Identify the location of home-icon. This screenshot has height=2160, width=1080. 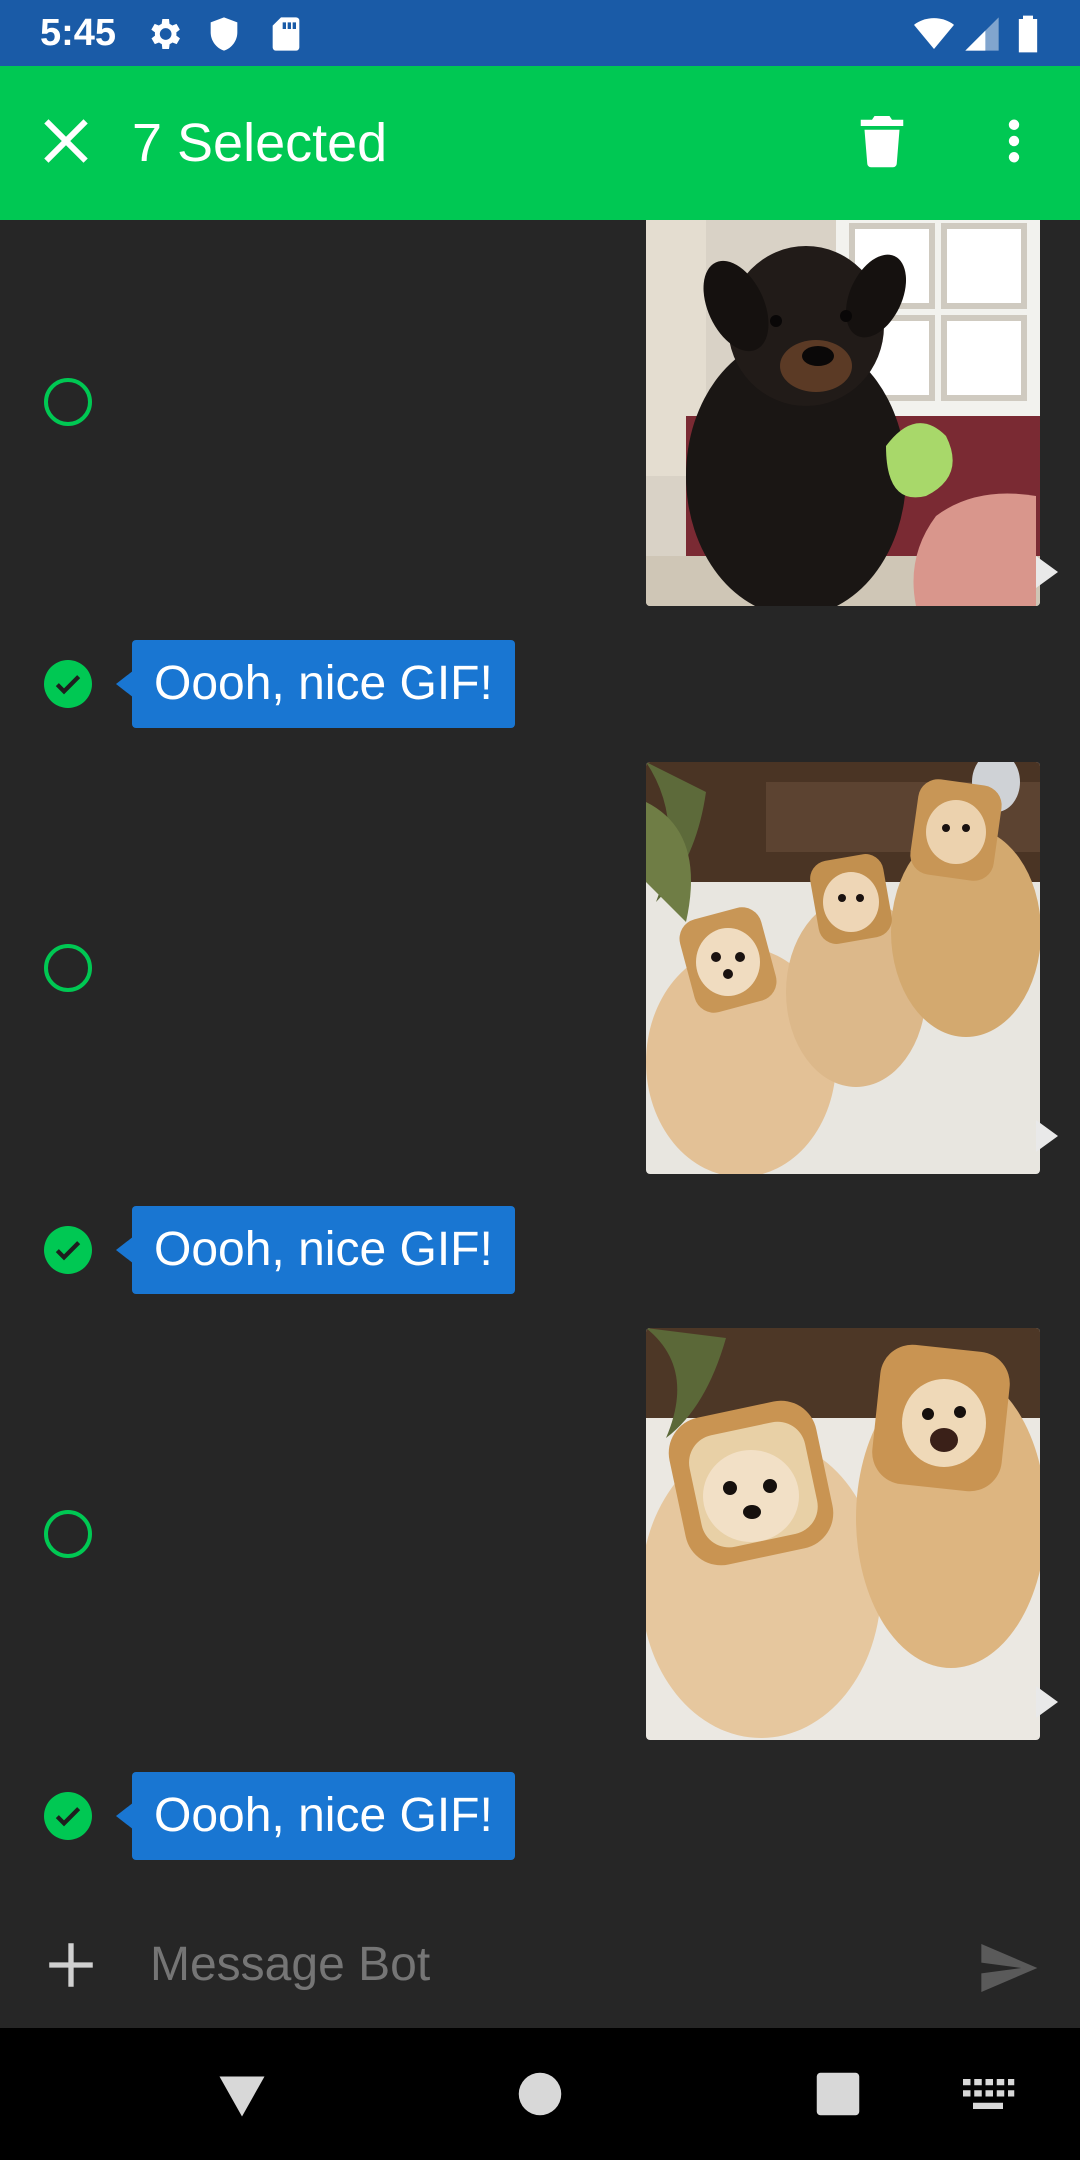
(540, 2094).